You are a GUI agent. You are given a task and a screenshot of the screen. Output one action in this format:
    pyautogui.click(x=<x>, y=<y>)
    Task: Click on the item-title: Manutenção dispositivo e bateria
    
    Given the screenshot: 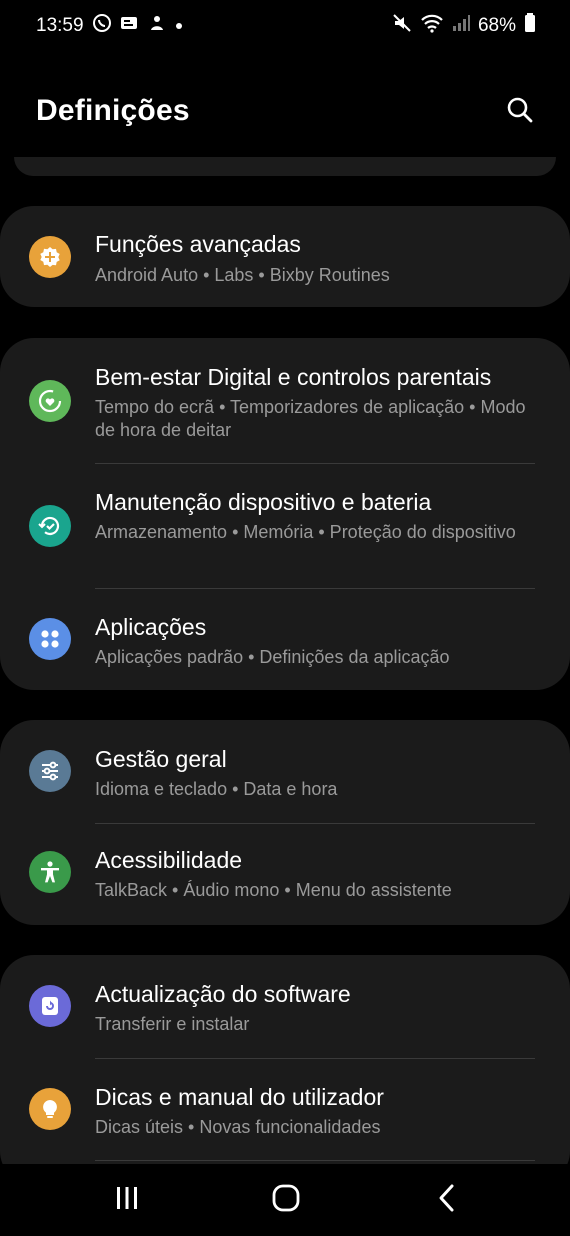 What is the action you would take?
    pyautogui.click(x=263, y=502)
    